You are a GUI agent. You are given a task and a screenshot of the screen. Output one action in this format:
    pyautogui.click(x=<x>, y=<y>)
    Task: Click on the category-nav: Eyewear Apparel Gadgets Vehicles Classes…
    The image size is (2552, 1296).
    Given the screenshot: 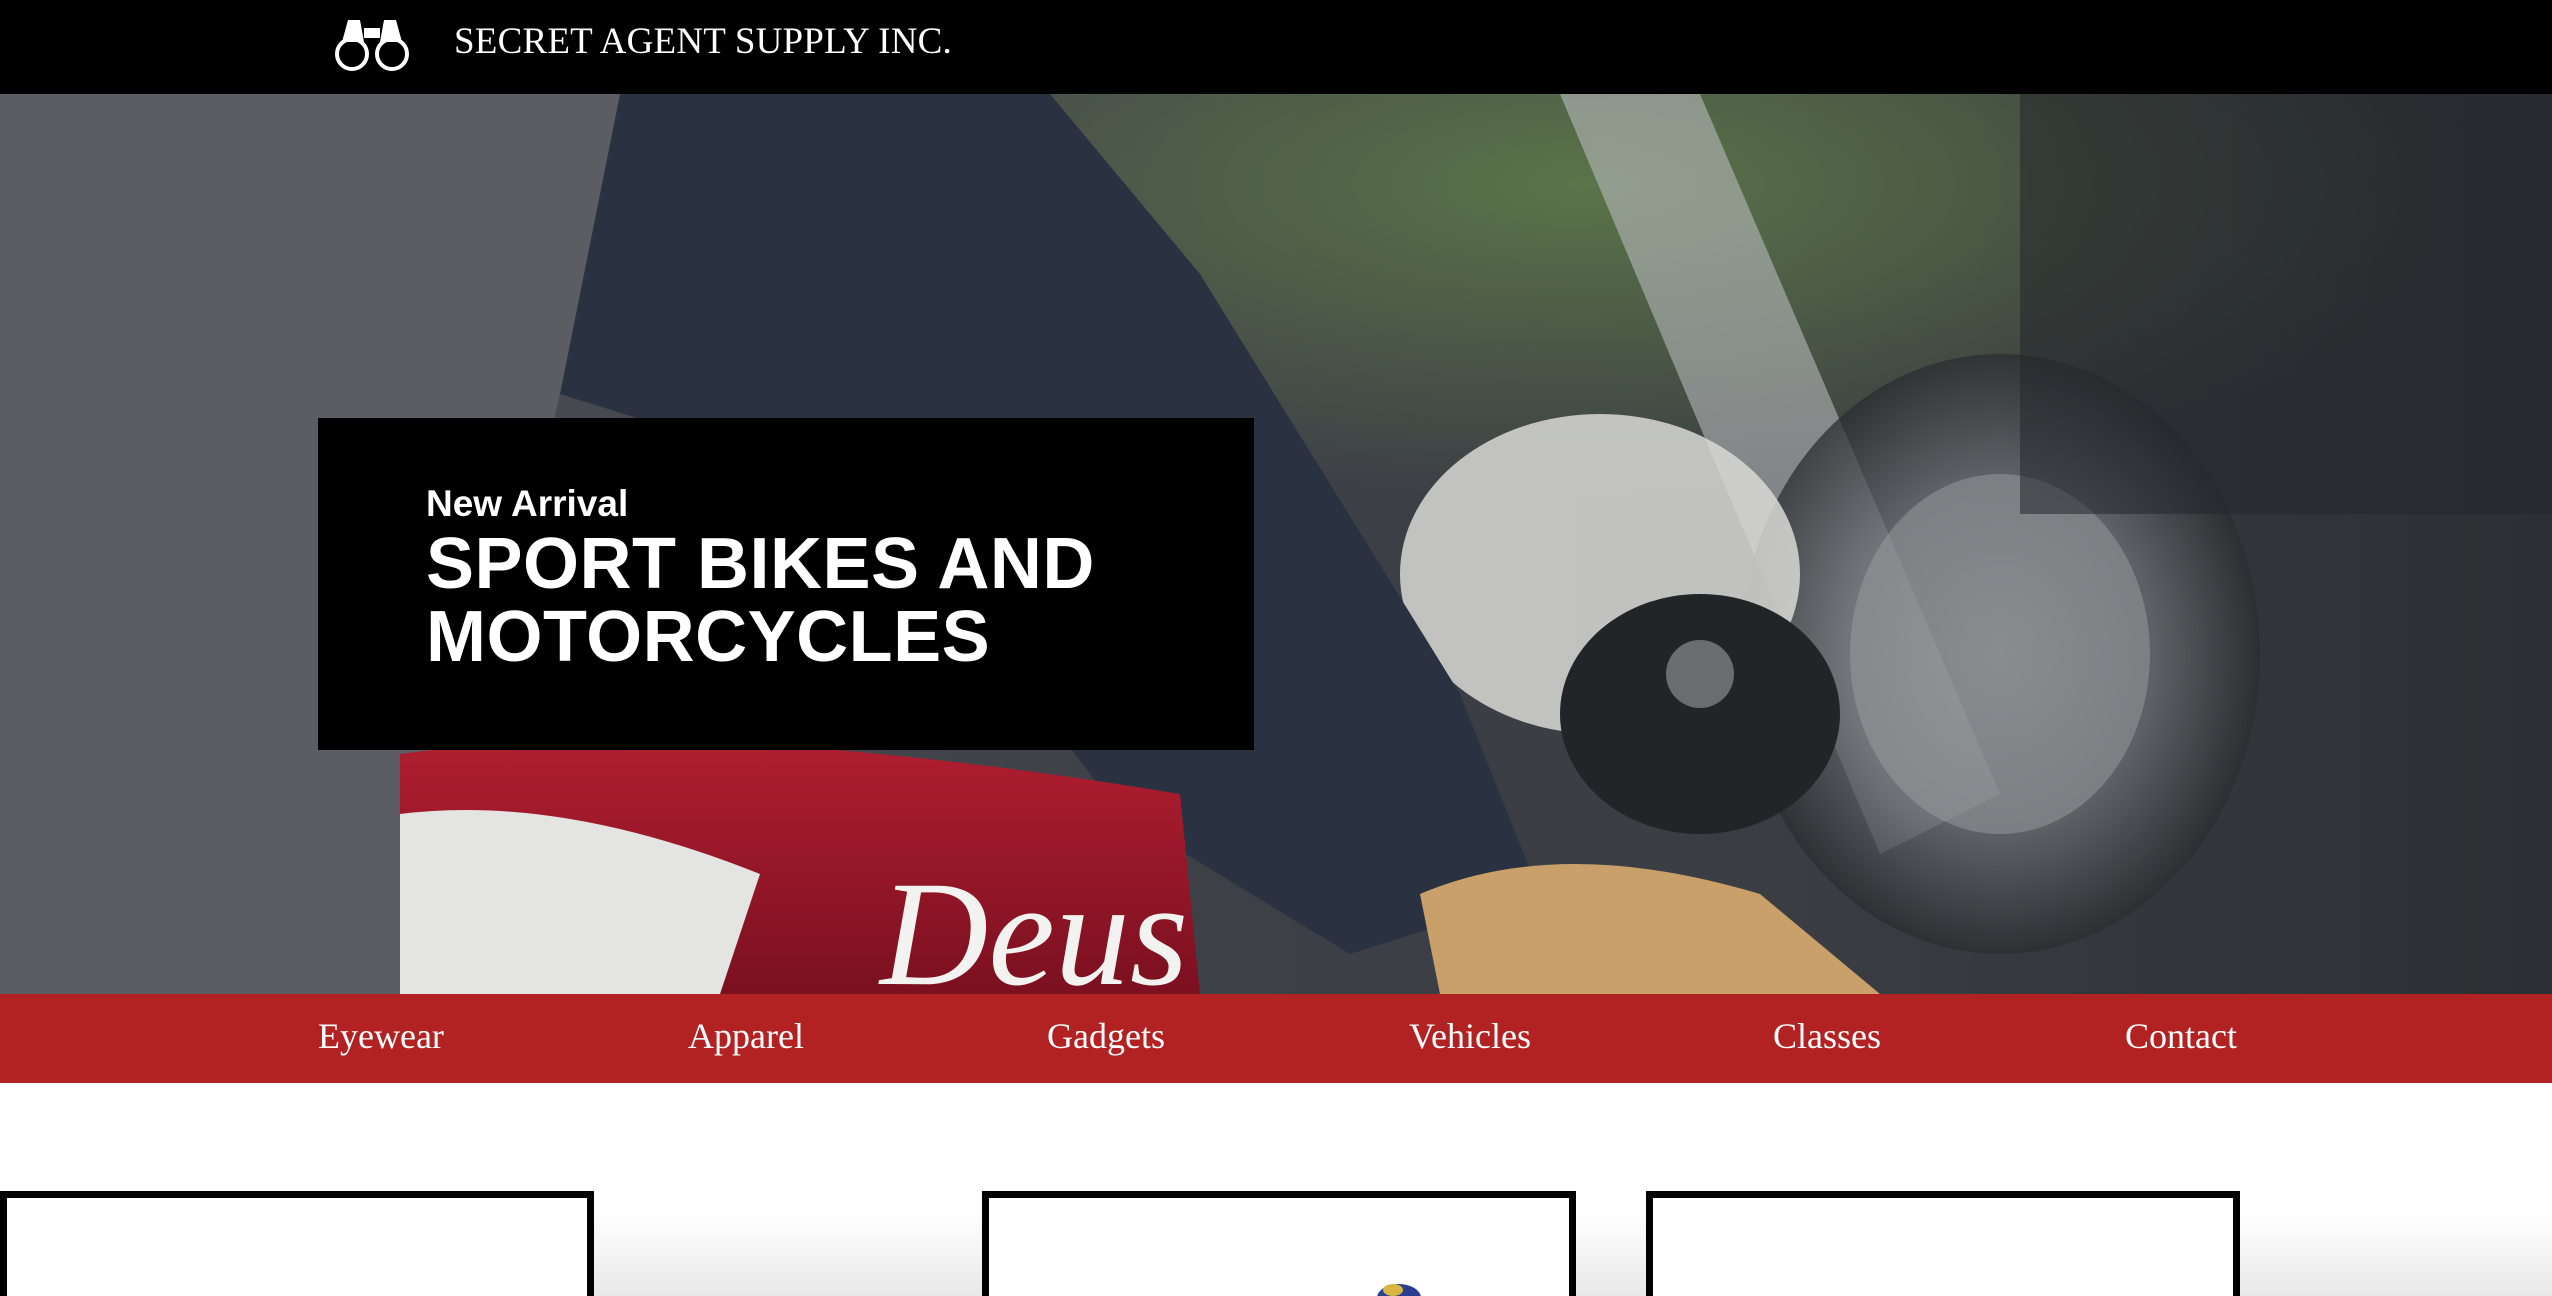 What is the action you would take?
    pyautogui.click(x=1276, y=1038)
    